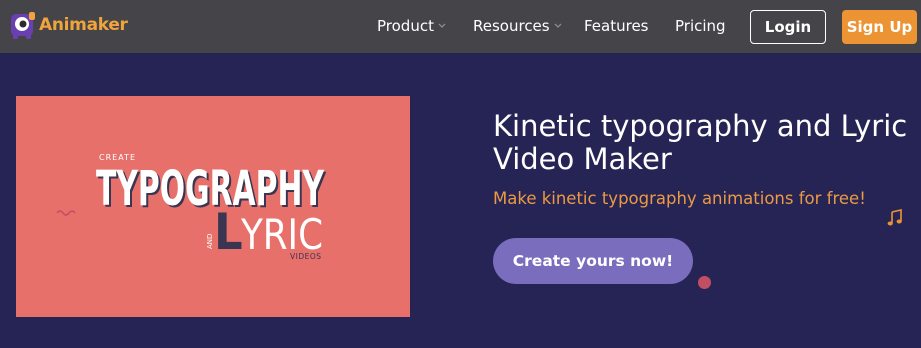  What do you see at coordinates (511, 26) in the screenshot?
I see `nav-resources-label: Resources` at bounding box center [511, 26].